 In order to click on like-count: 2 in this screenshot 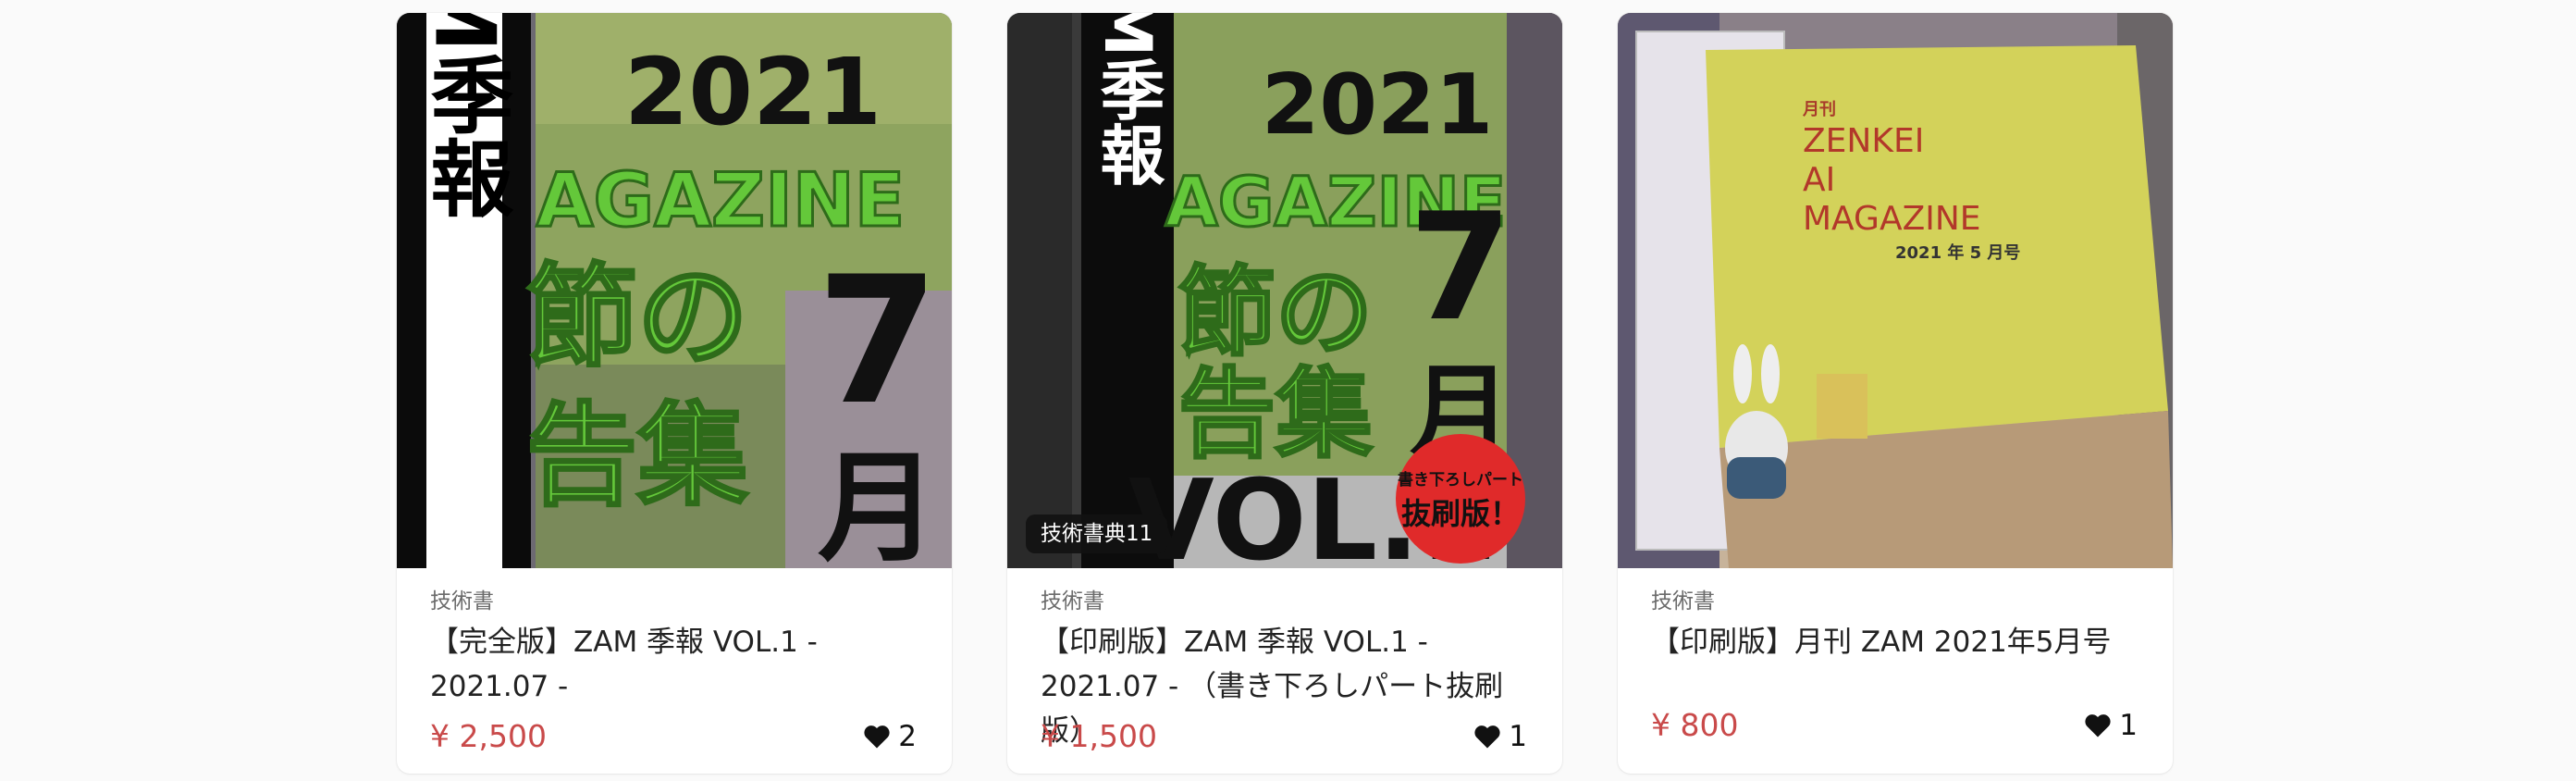, I will do `click(907, 736)`.